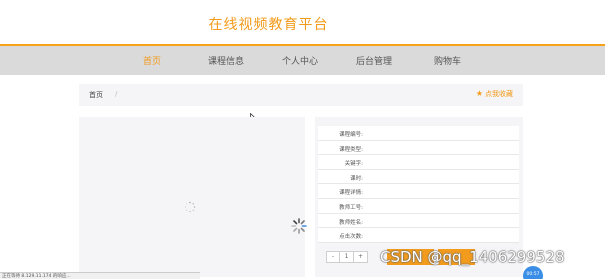  I want to click on quantity-plus-button: +, so click(360, 257).